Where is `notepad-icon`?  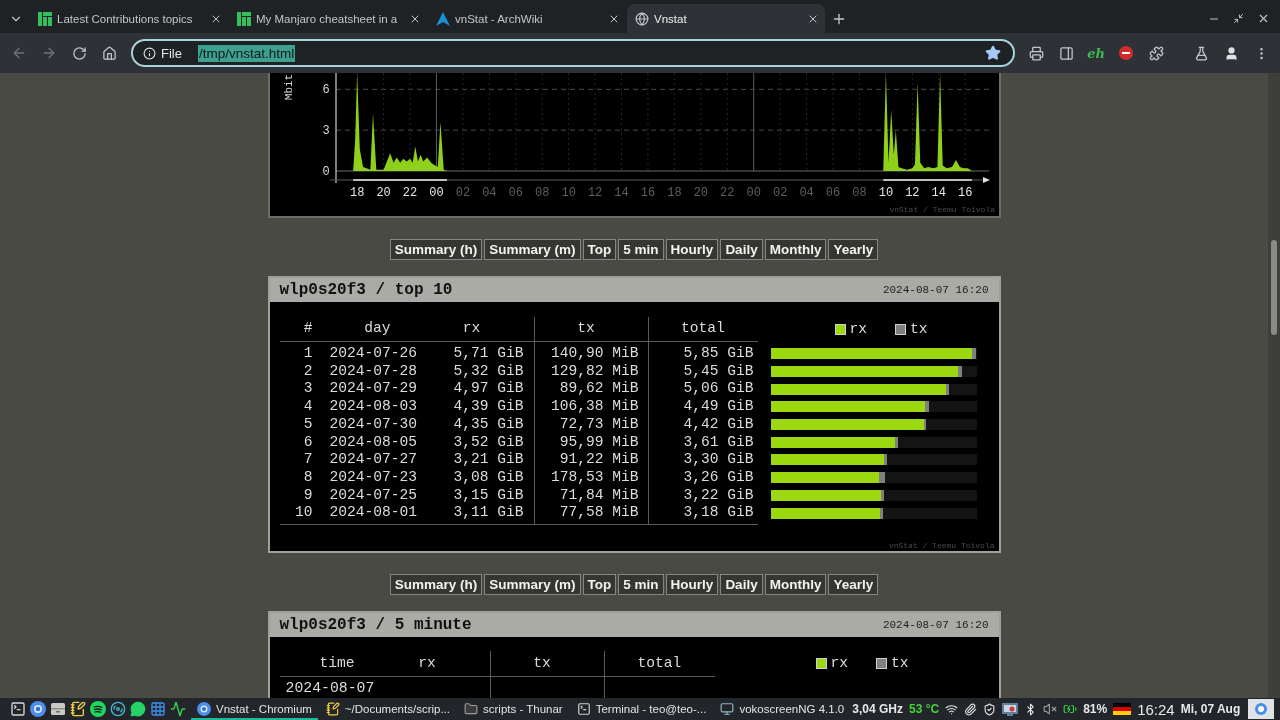 notepad-icon is located at coordinates (78, 709).